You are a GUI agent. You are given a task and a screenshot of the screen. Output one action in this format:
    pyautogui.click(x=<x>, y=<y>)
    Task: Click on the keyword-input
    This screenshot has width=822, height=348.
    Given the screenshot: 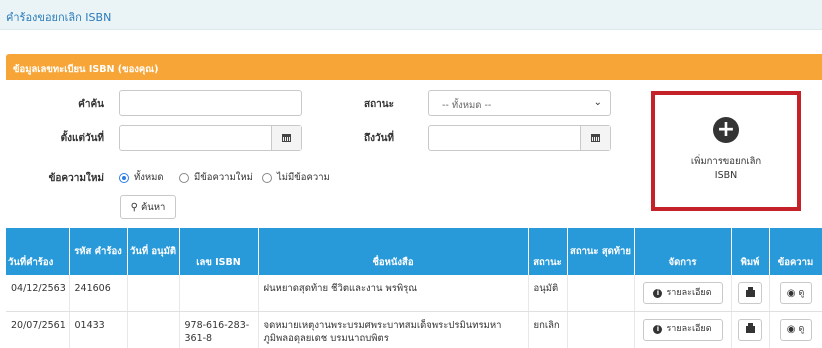 What is the action you would take?
    pyautogui.click(x=210, y=103)
    